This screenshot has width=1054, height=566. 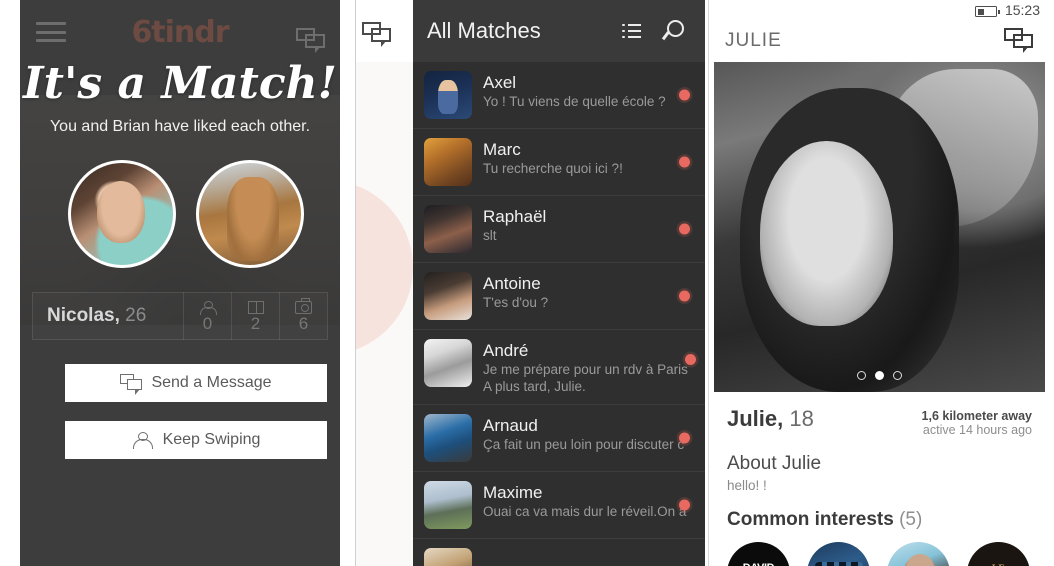 What do you see at coordinates (559, 552) in the screenshot?
I see `match-list-item-partial` at bounding box center [559, 552].